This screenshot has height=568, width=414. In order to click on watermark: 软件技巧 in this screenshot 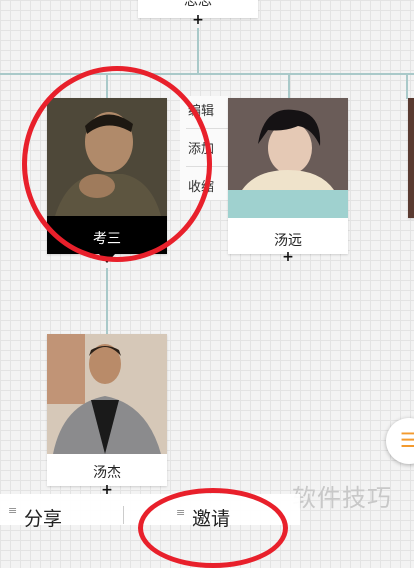, I will do `click(342, 498)`.